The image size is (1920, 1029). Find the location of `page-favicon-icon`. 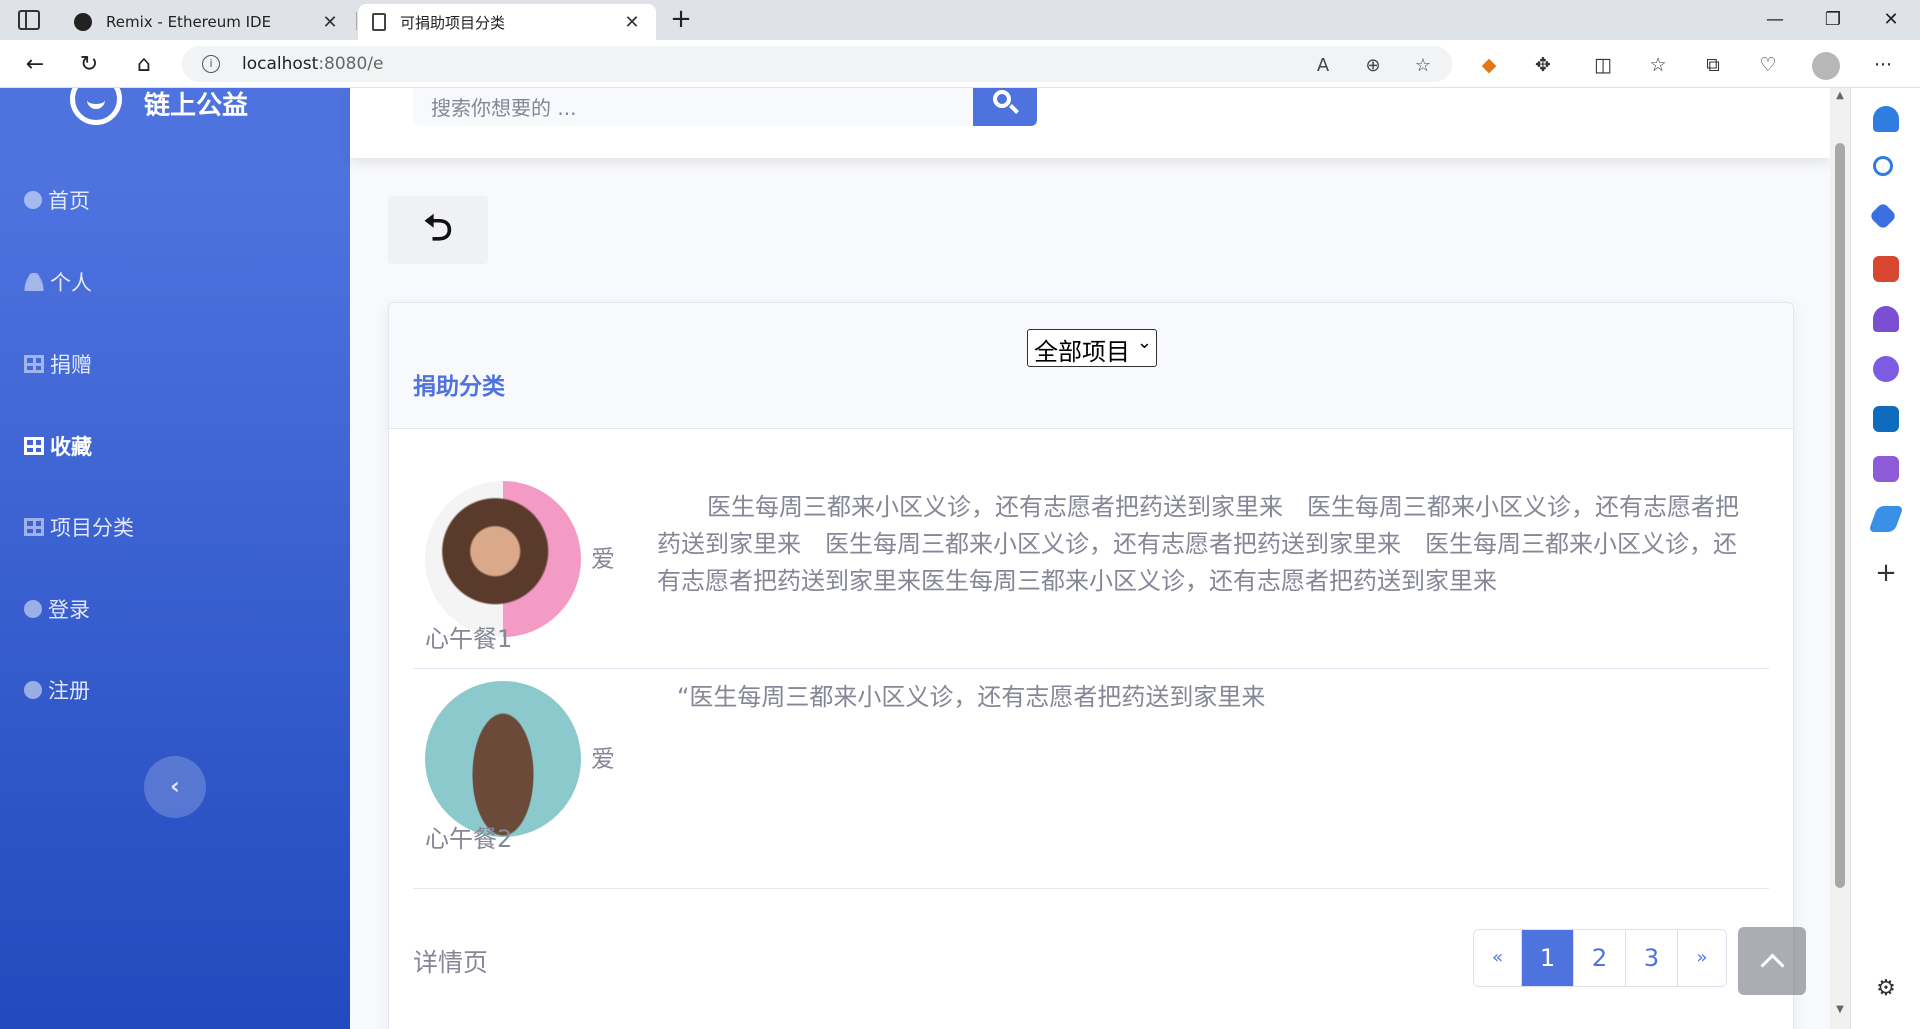

page-favicon-icon is located at coordinates (379, 22).